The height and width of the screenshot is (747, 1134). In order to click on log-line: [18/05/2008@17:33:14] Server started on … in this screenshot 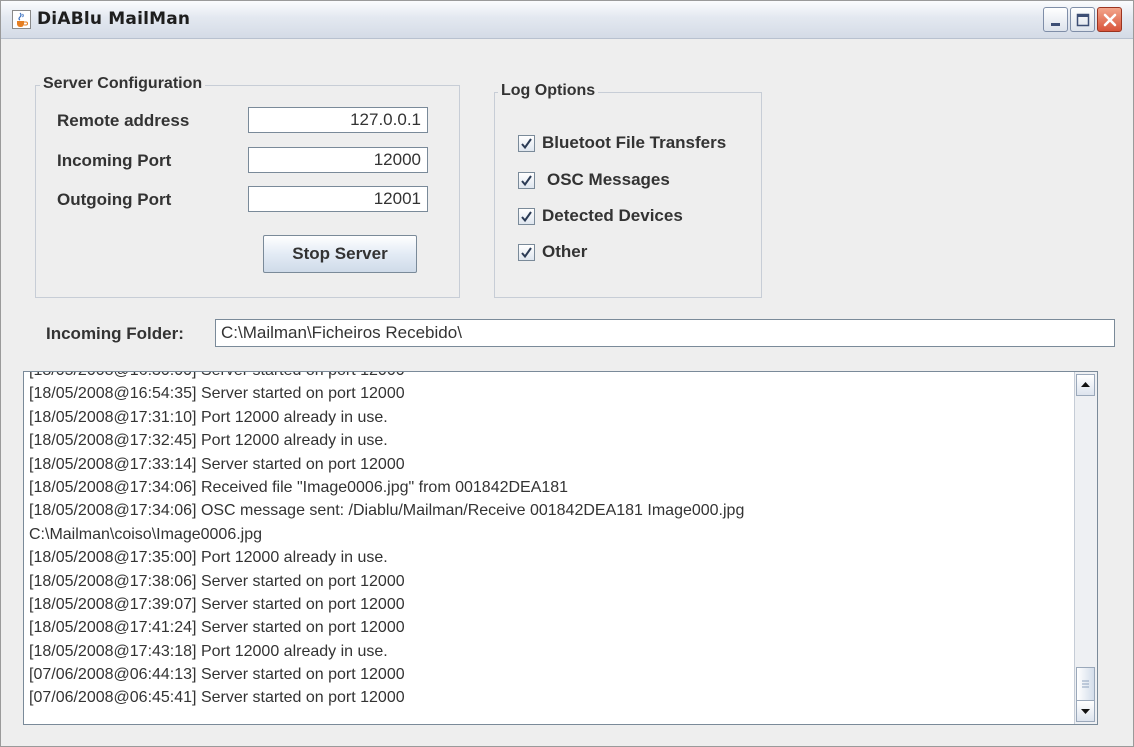, I will do `click(217, 464)`.